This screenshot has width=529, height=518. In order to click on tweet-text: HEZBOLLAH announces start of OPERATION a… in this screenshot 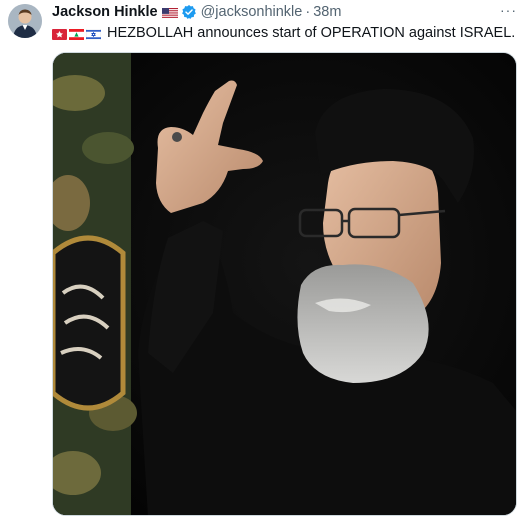, I will do `click(311, 33)`.